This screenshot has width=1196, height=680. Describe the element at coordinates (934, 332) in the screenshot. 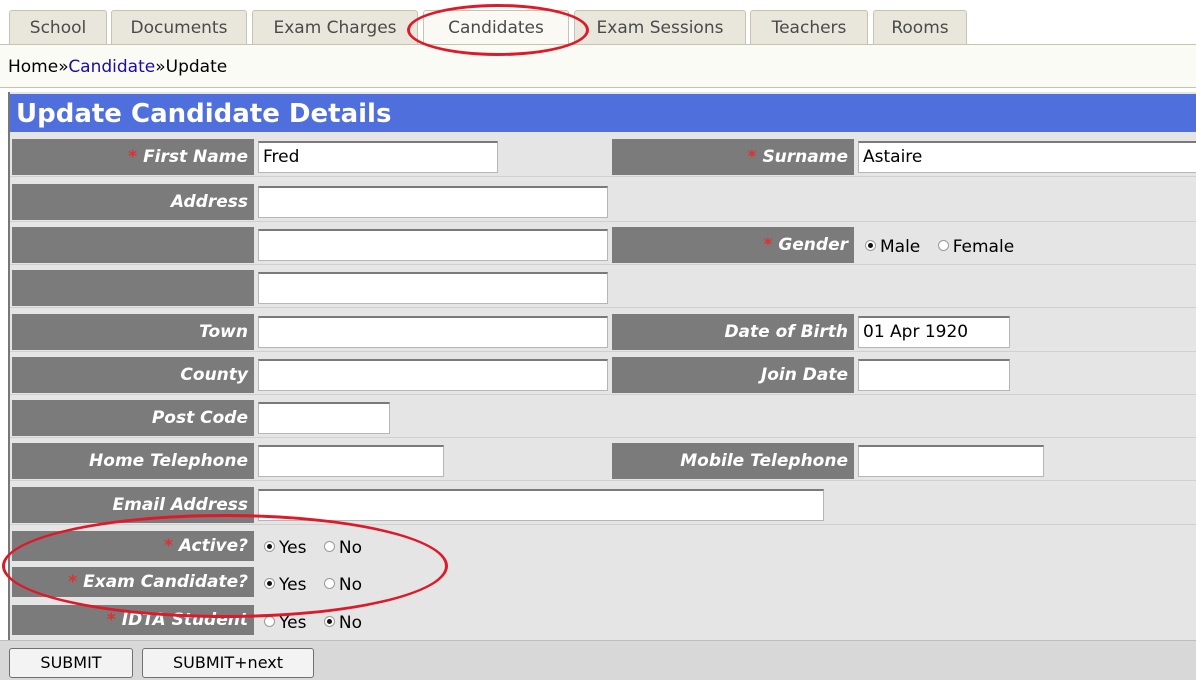

I see `date-of-birth-field: 01 Apr 1920` at that location.